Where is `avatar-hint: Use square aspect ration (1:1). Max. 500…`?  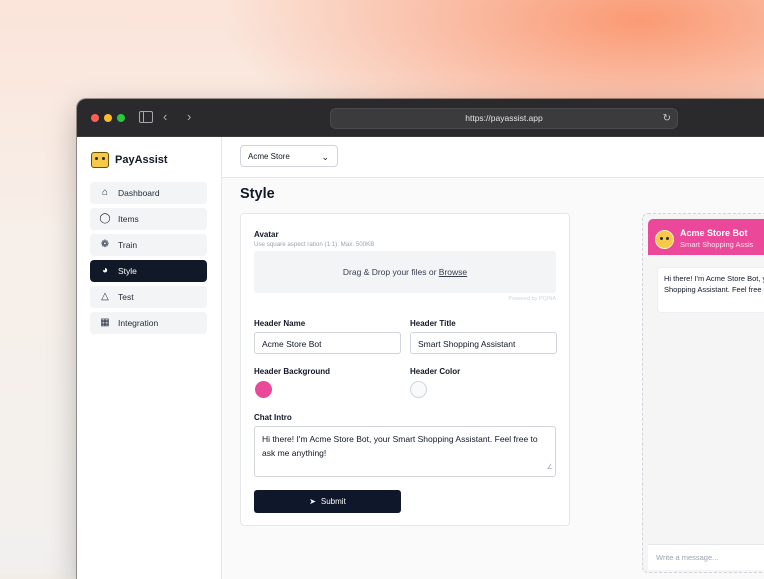
avatar-hint: Use square aspect ration (1:1). Max. 500… is located at coordinates (314, 244).